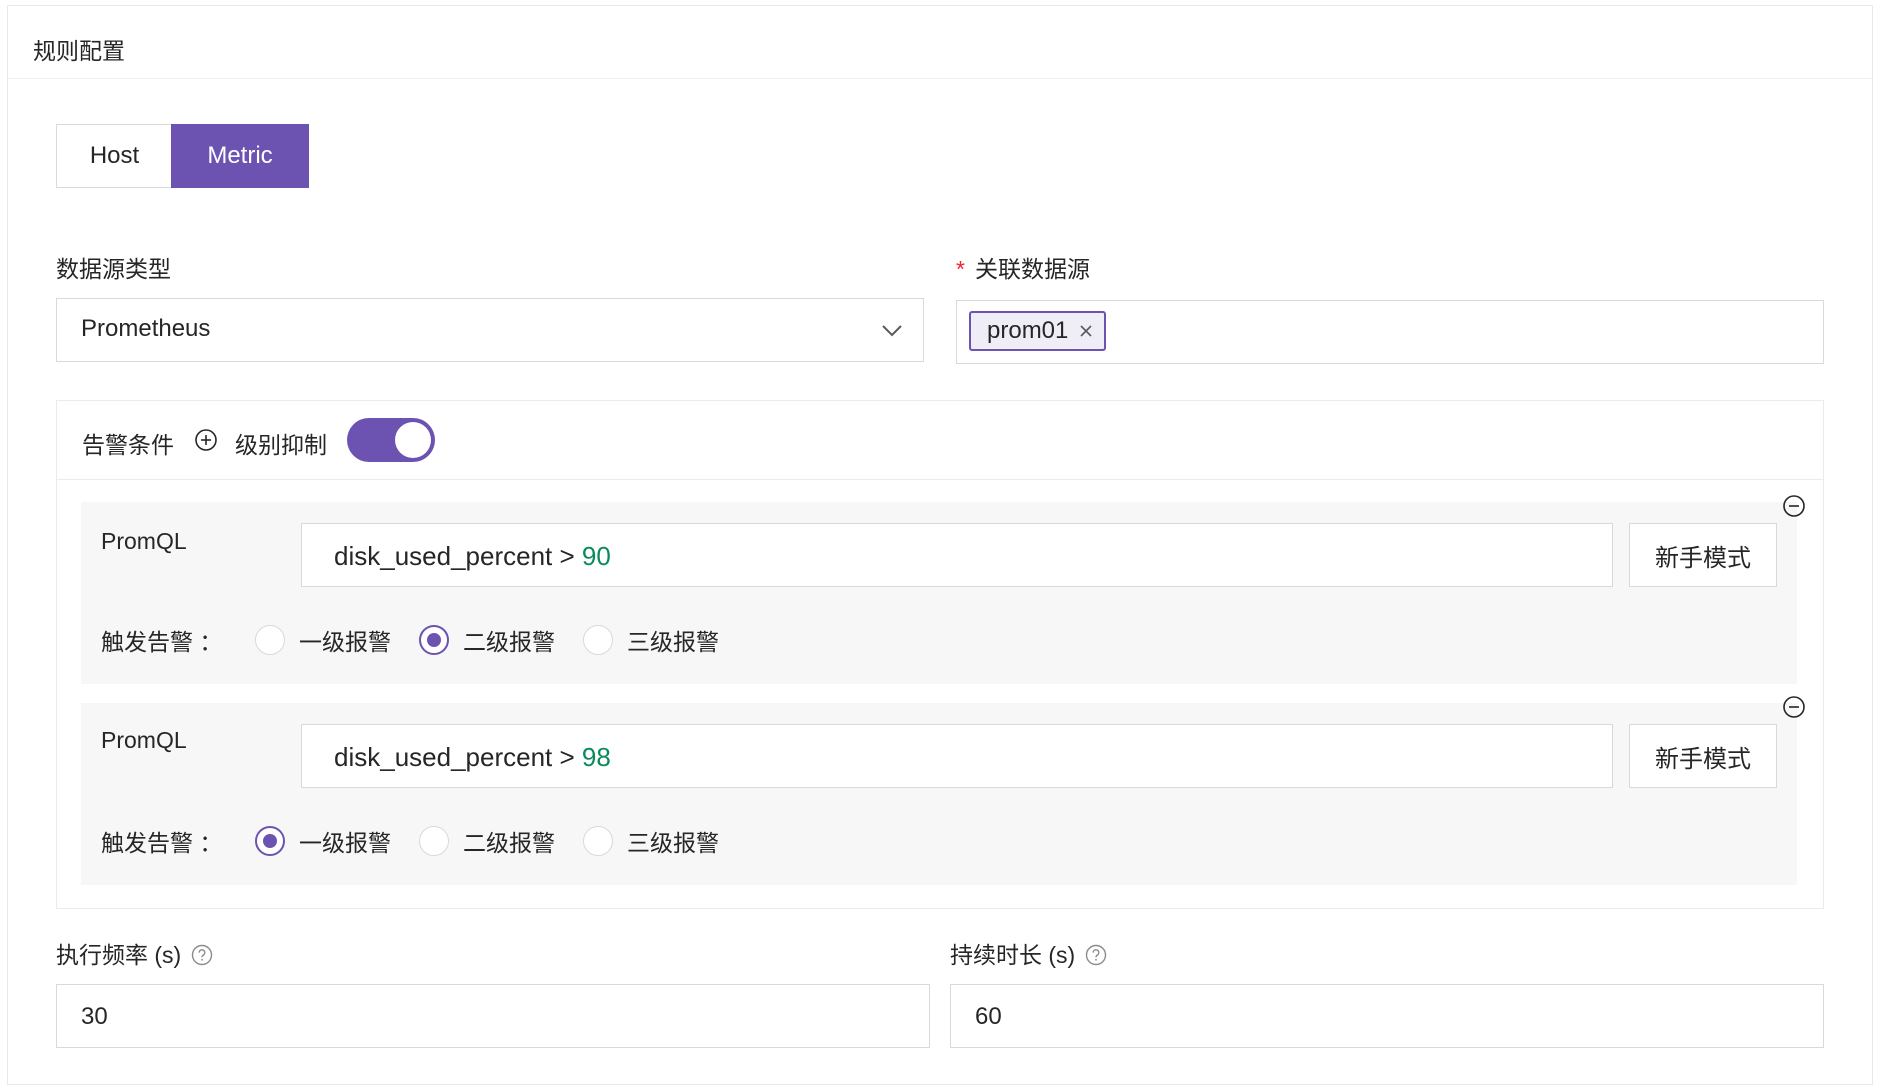 The height and width of the screenshot is (1085, 1882). What do you see at coordinates (240, 156) in the screenshot?
I see `metric-mode-button: Metric` at bounding box center [240, 156].